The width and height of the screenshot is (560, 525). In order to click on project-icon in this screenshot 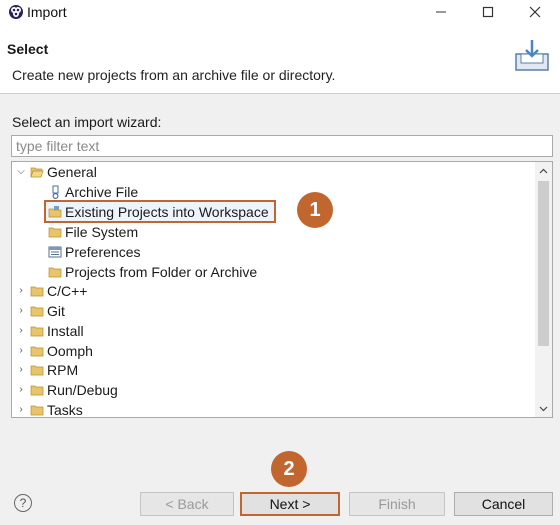, I will do `click(55, 212)`.